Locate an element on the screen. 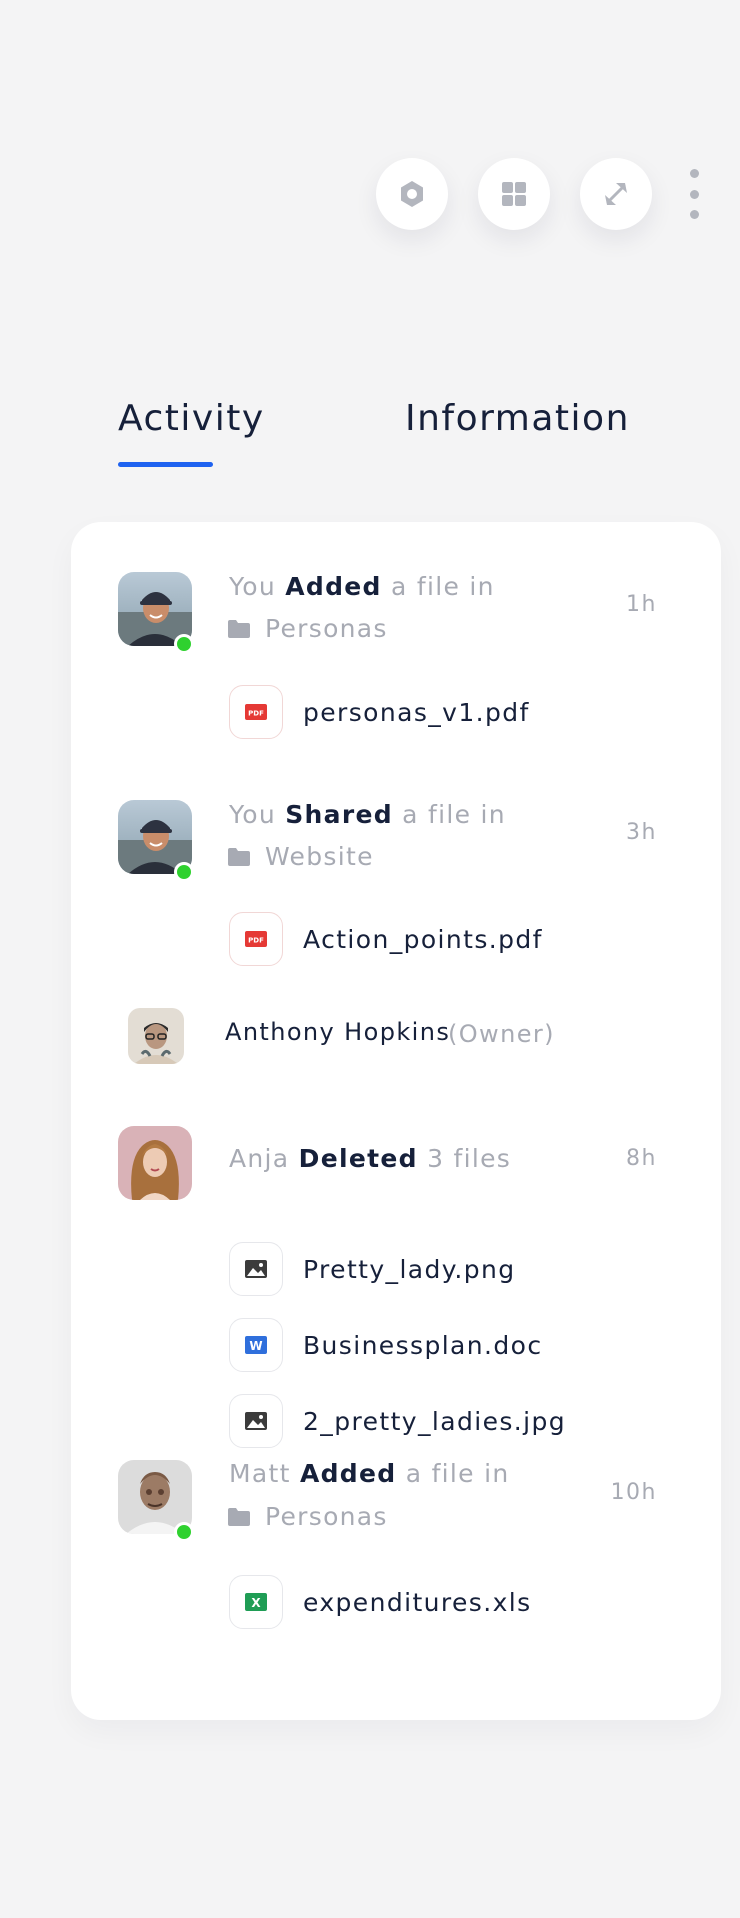 Image resolution: width=740 pixels, height=1918 pixels. file-item: Pretty_lady.png is located at coordinates (372, 1269).